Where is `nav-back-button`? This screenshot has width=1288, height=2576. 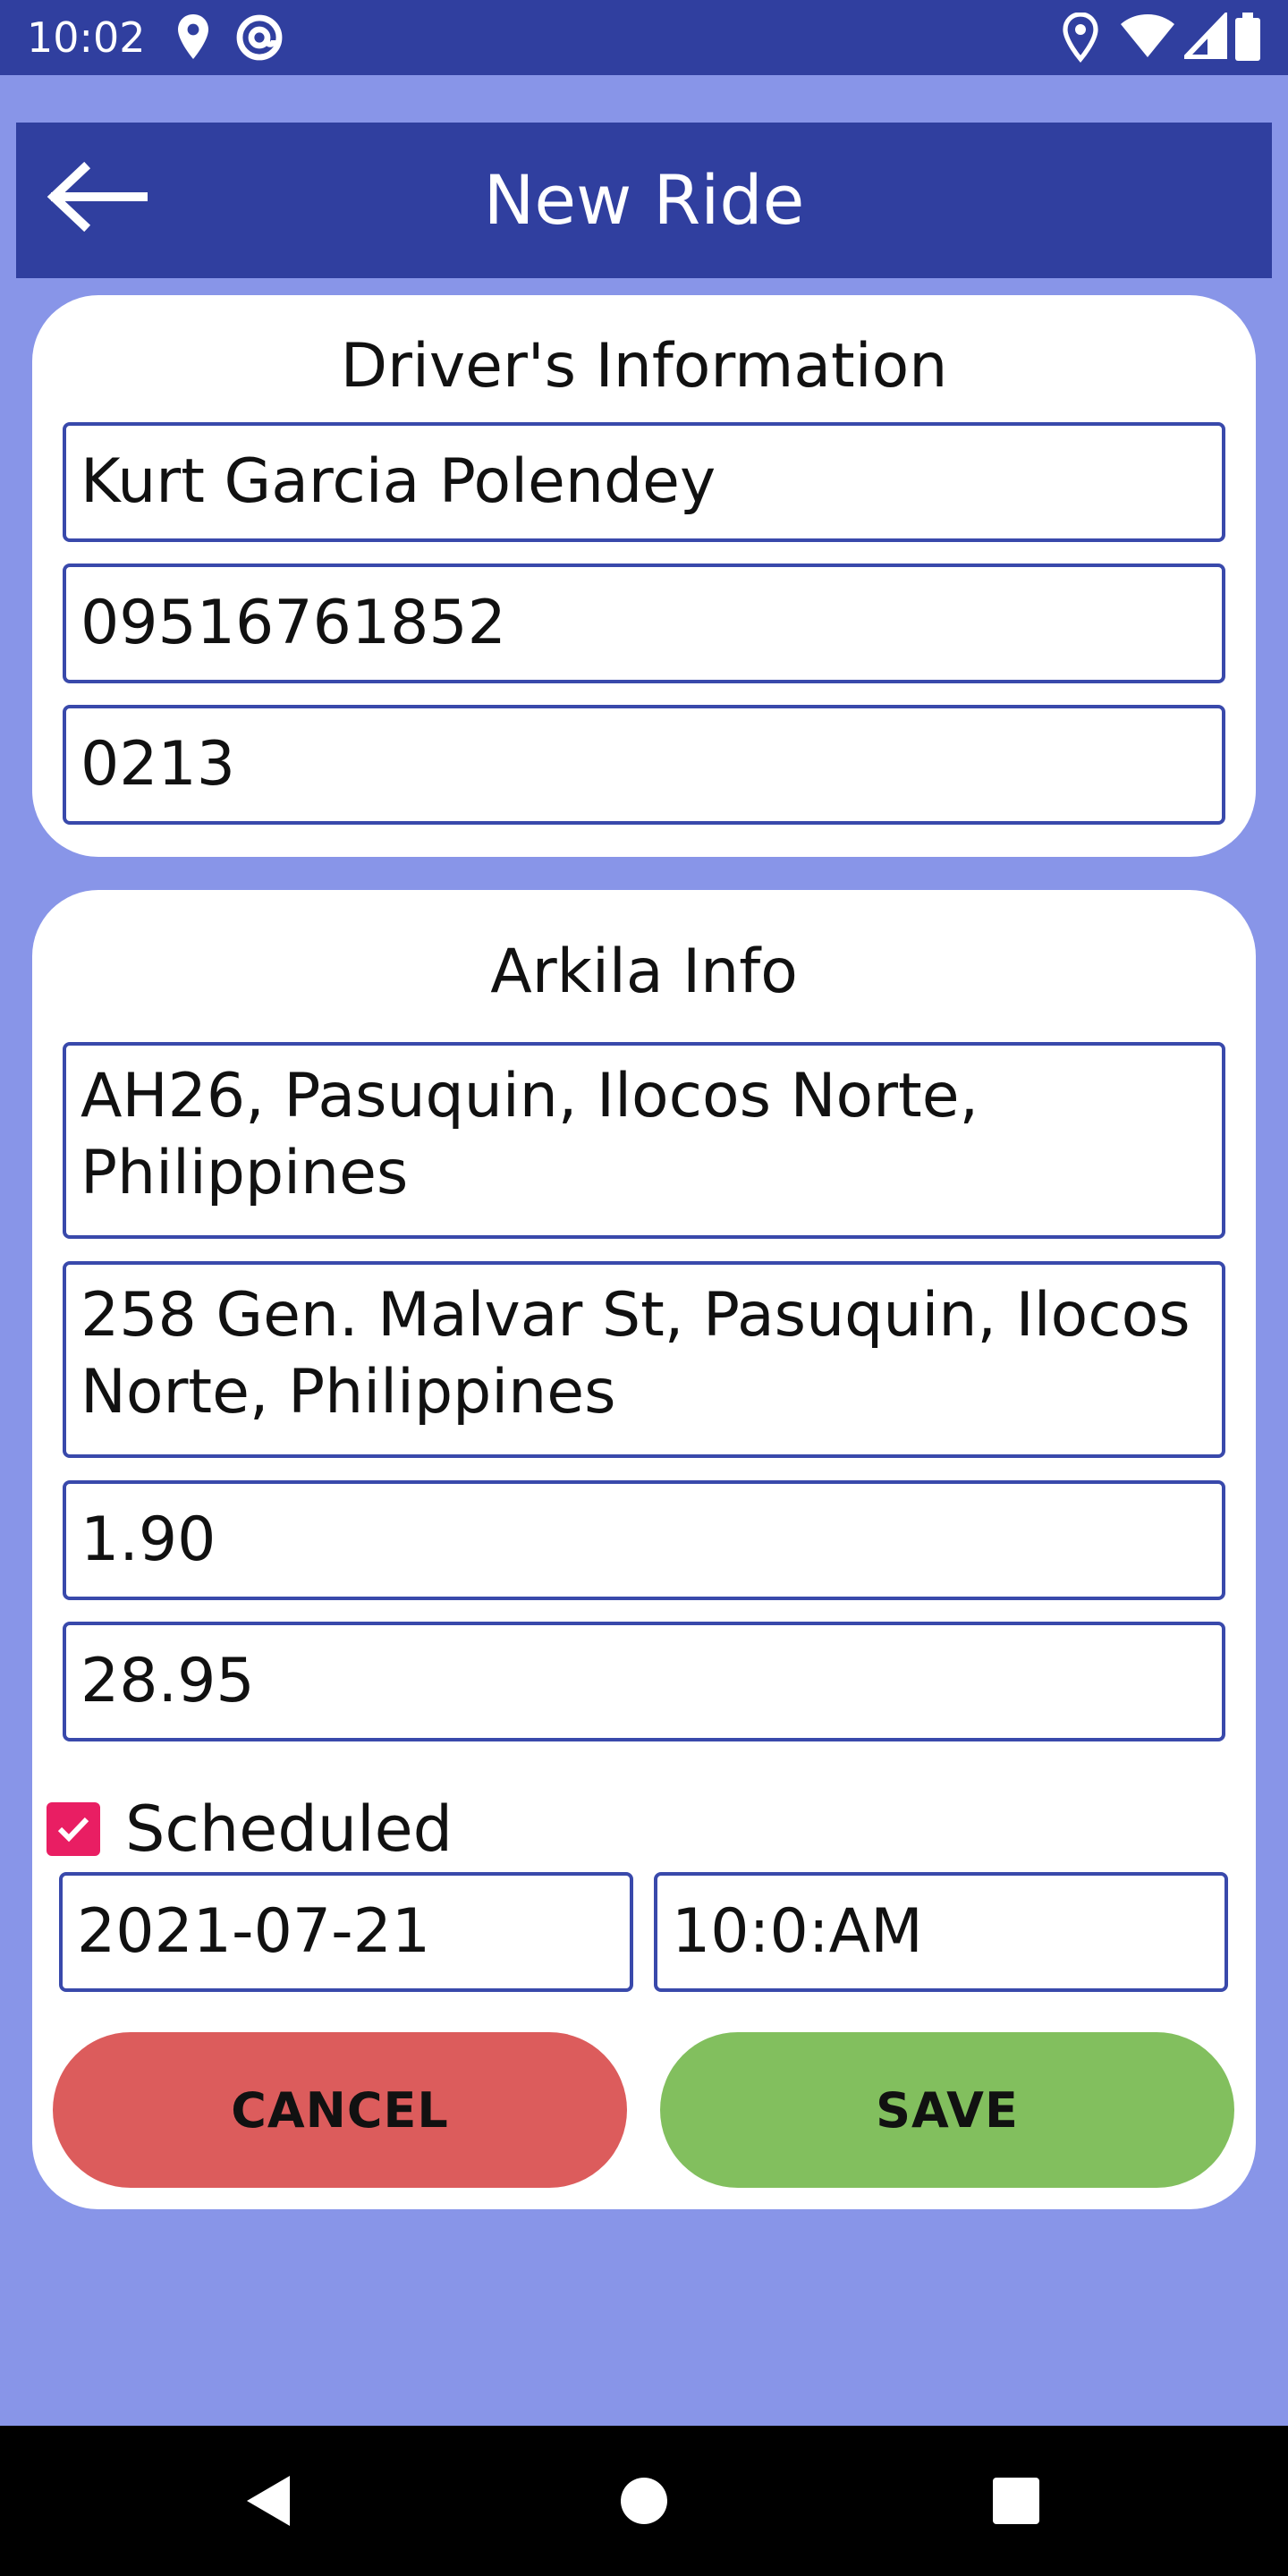 nav-back-button is located at coordinates (268, 2501).